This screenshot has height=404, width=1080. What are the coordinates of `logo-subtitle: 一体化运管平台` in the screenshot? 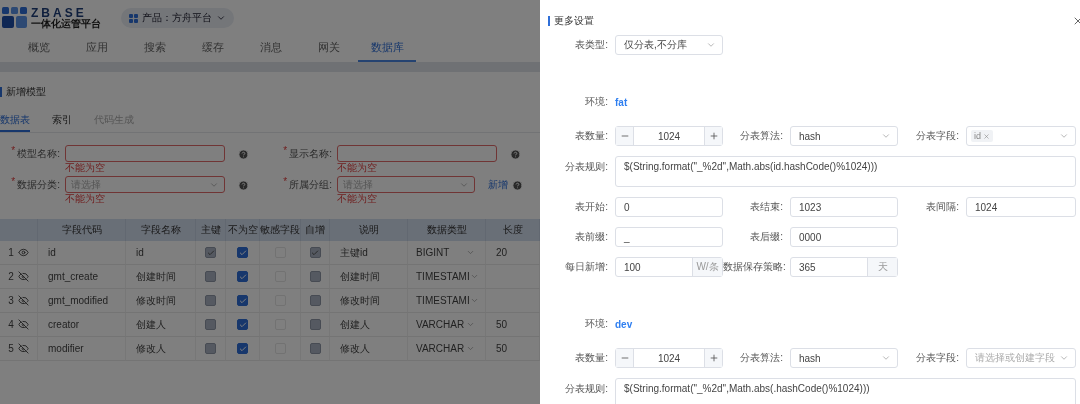 It's located at (66, 24).